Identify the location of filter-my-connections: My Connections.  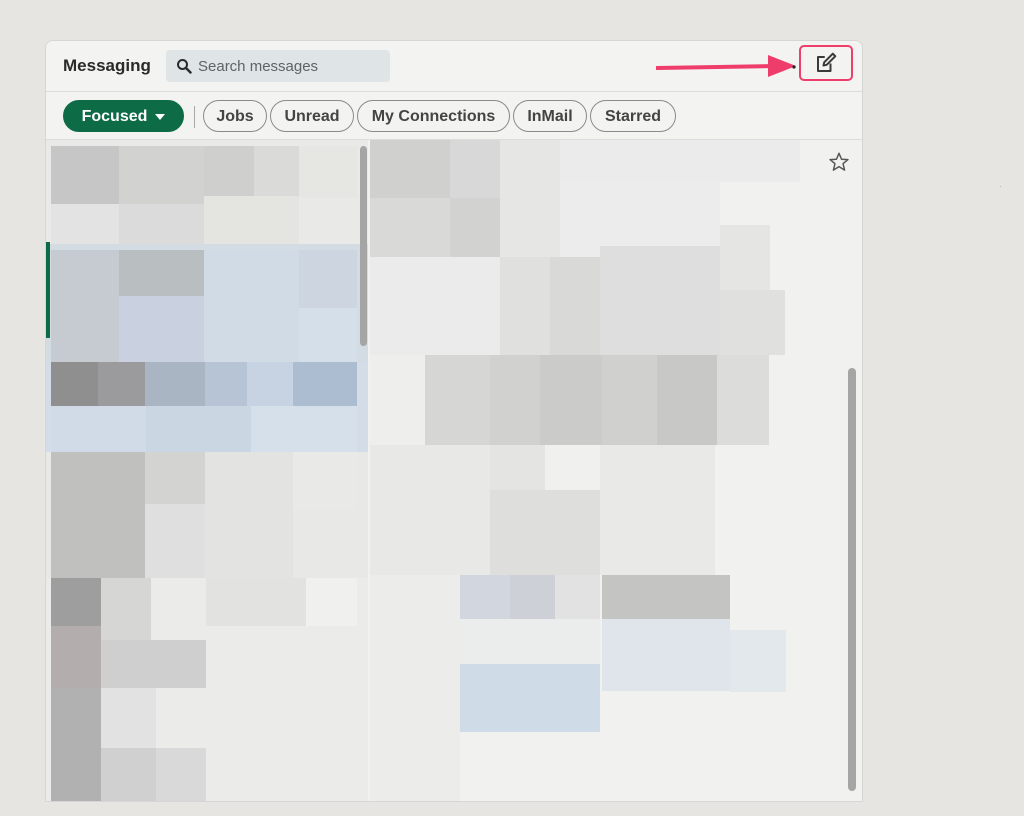
(433, 116).